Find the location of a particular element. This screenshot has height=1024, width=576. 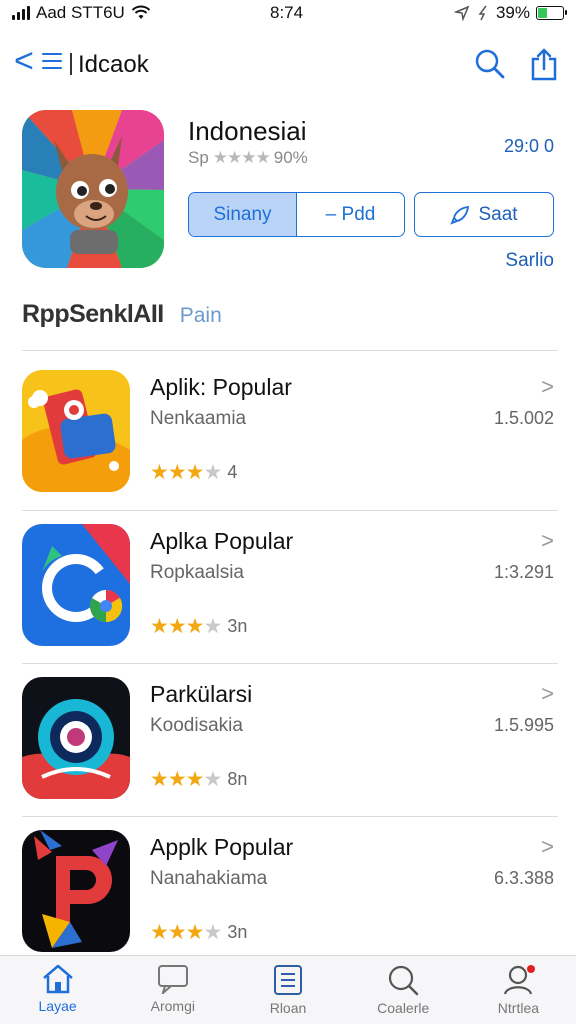

segmented-control: Sinany – Pdd is located at coordinates (296, 214).